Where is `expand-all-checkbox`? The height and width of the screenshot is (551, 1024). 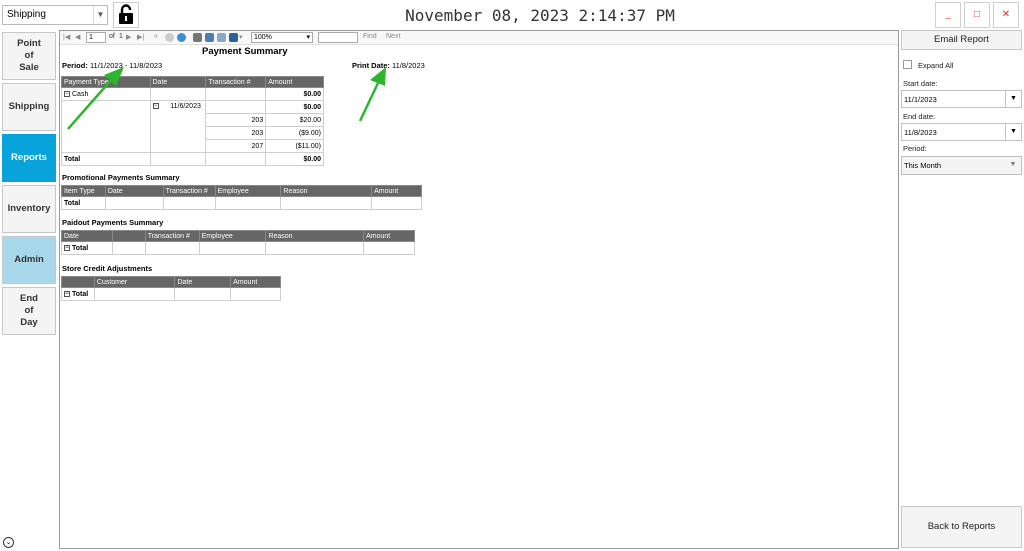 expand-all-checkbox is located at coordinates (907, 64).